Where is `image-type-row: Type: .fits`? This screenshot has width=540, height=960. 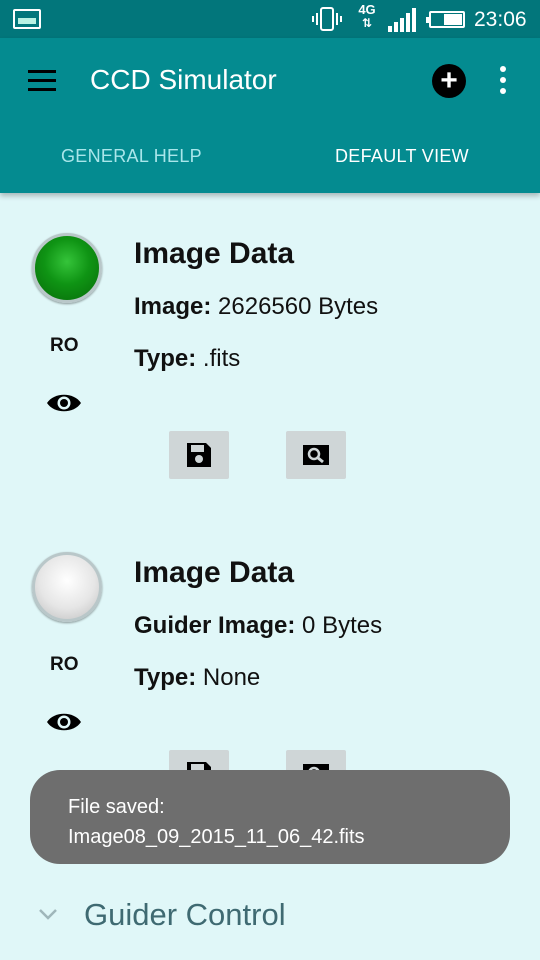 image-type-row: Type: .fits is located at coordinates (187, 359).